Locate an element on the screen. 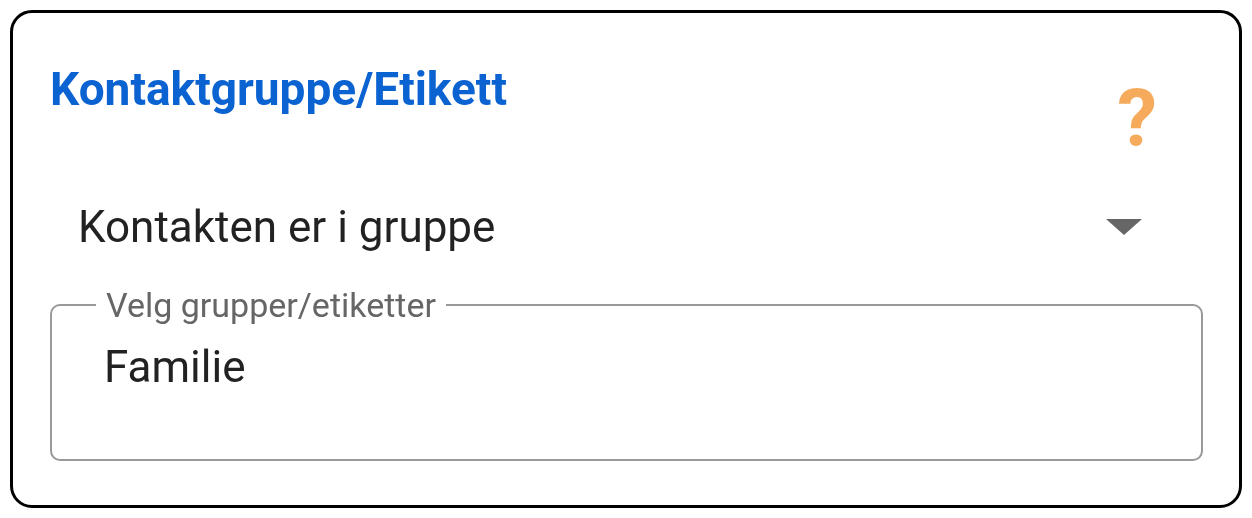 The image size is (1252, 518). caret-icon is located at coordinates (1124, 227).